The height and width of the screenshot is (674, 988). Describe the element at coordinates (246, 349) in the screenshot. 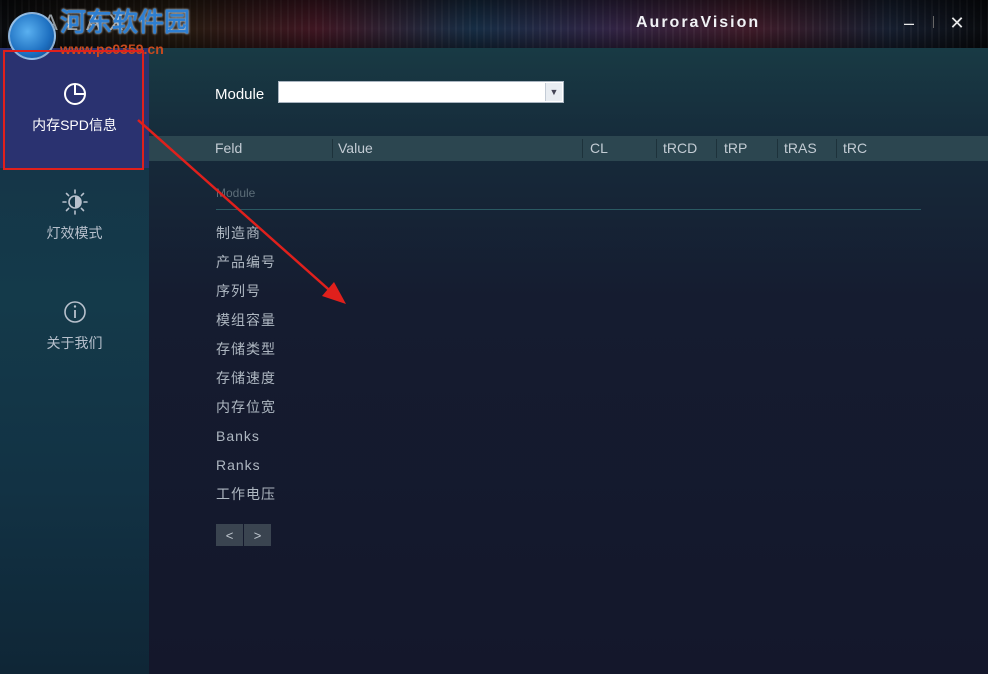

I see `row-label-memory-type: 存储类型` at that location.